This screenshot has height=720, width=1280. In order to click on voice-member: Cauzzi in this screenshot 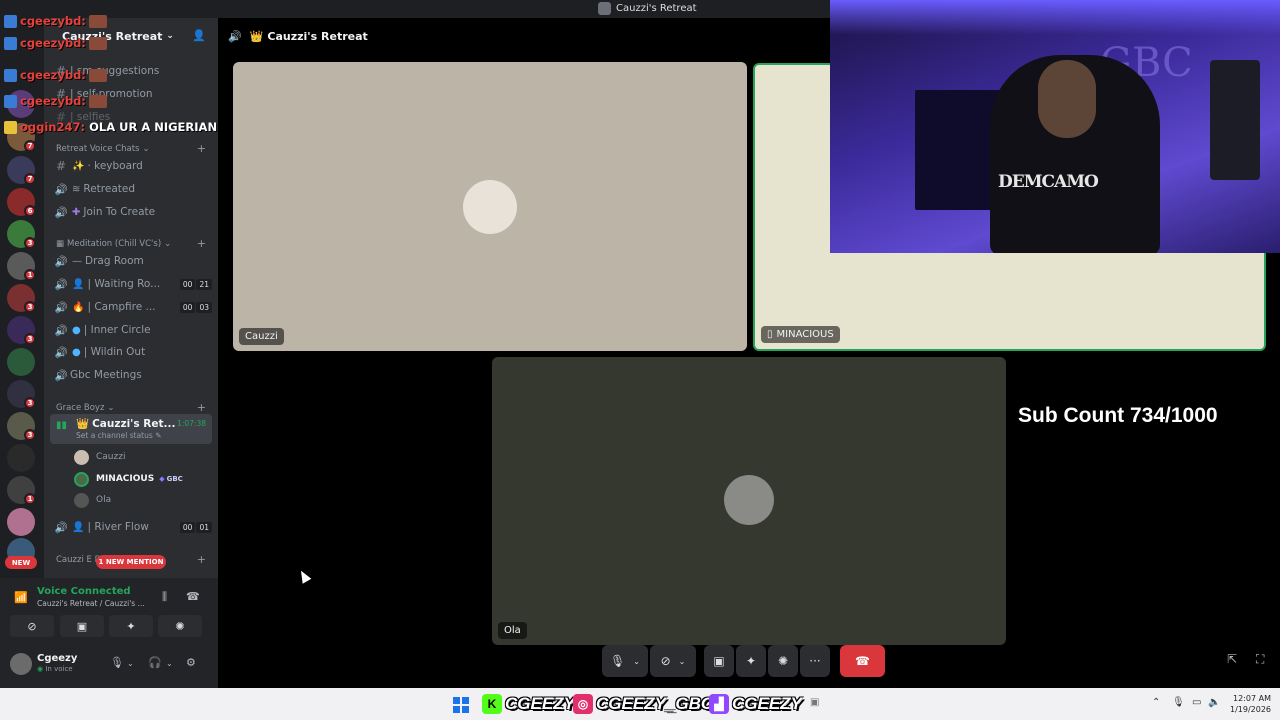, I will do `click(99, 457)`.